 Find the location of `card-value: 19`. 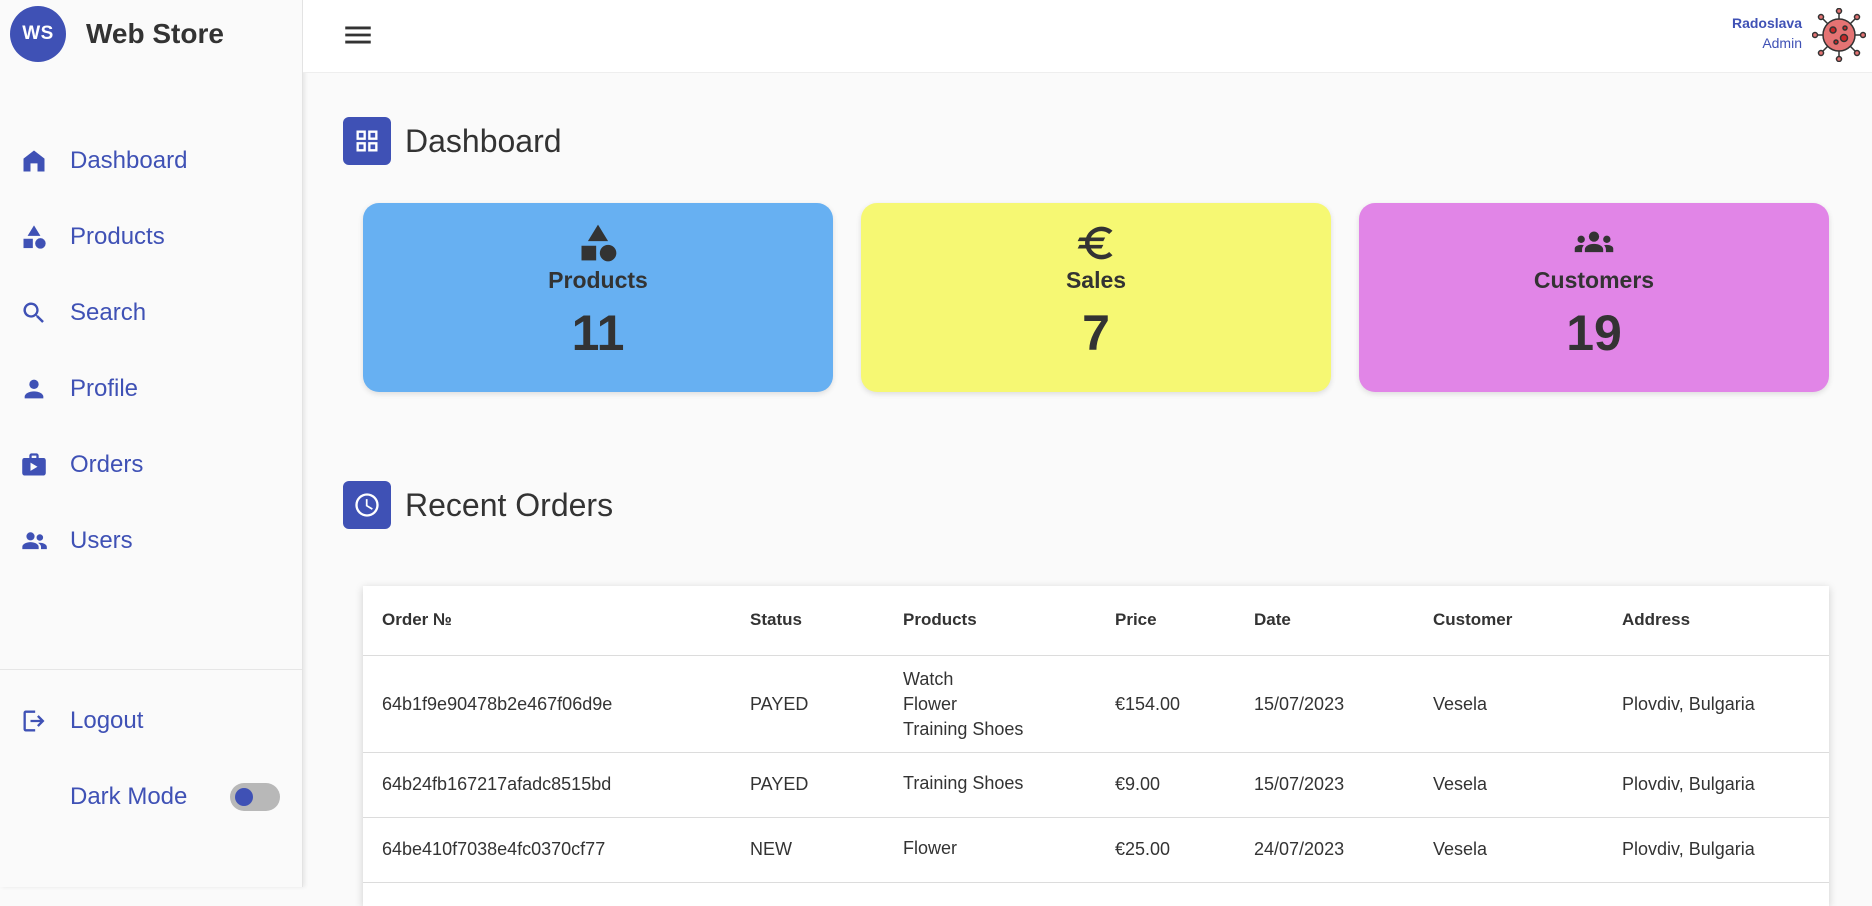

card-value: 19 is located at coordinates (1594, 333).